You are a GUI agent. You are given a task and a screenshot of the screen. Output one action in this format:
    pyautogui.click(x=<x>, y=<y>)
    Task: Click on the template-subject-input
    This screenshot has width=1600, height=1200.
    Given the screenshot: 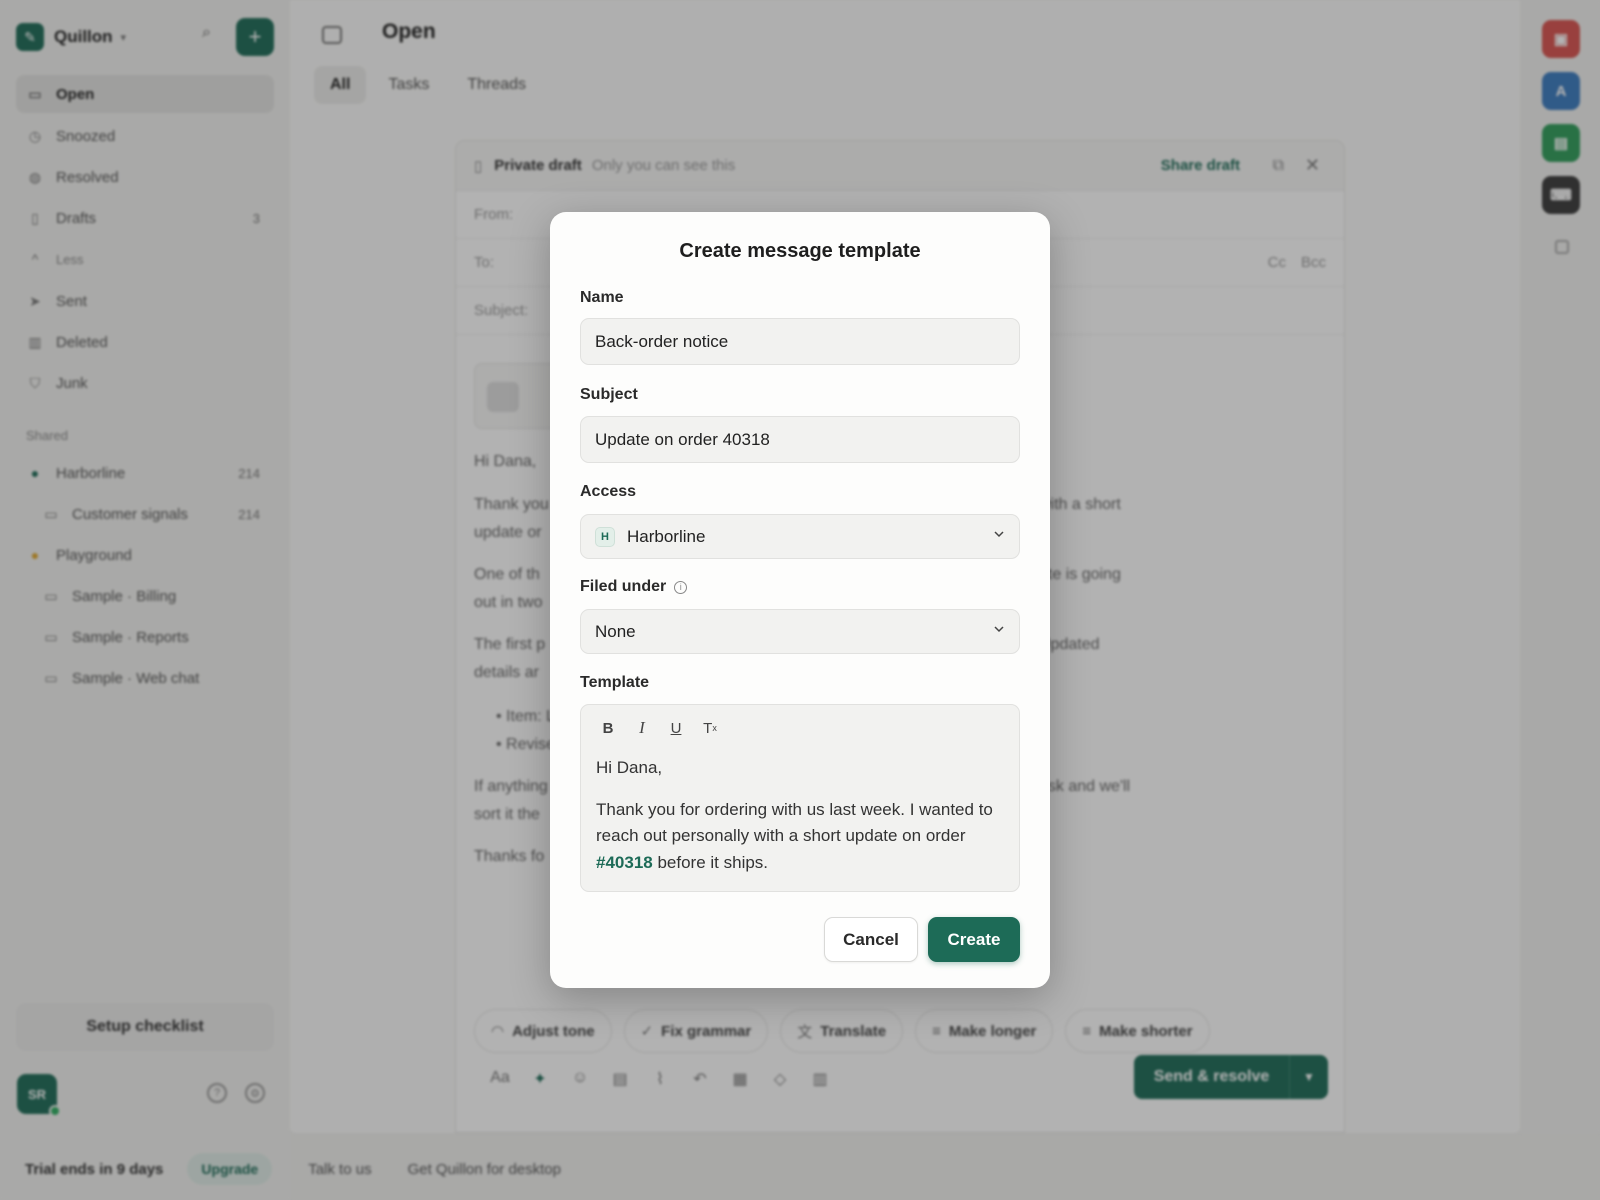 What is the action you would take?
    pyautogui.click(x=800, y=439)
    